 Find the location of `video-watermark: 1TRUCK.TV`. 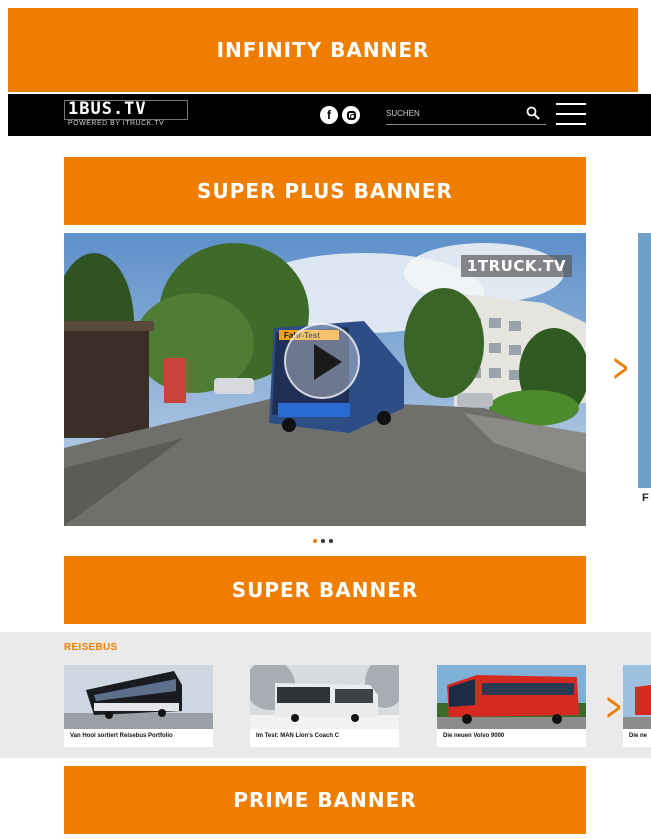

video-watermark: 1TRUCK.TV is located at coordinates (516, 266).